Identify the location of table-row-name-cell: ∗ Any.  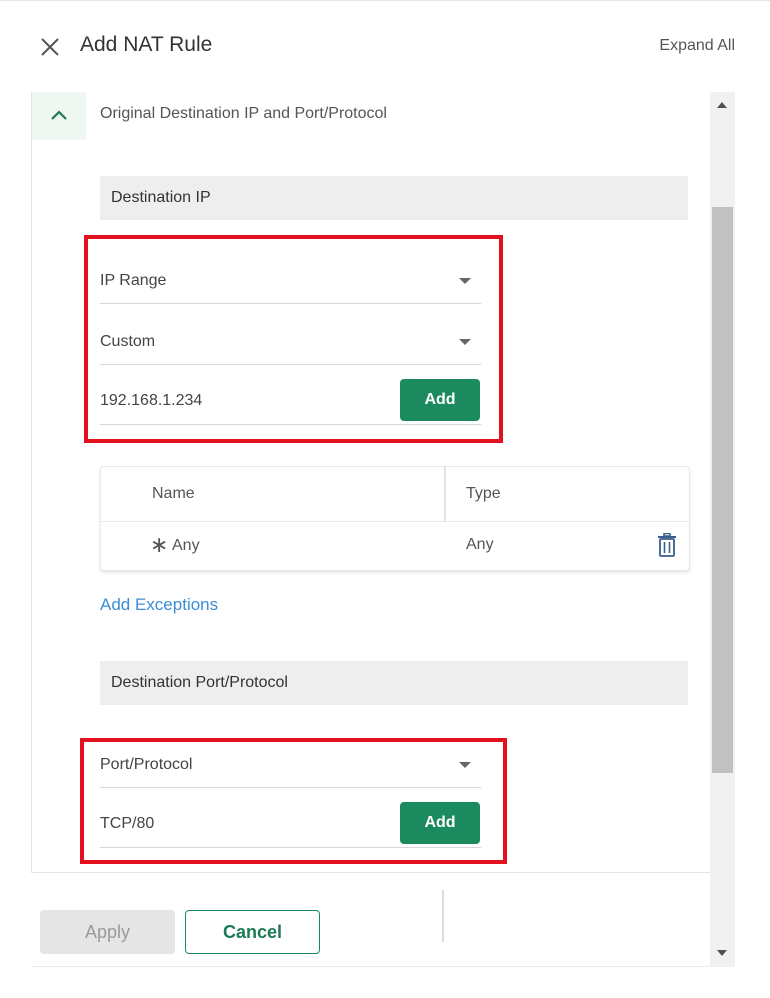
(175, 545).